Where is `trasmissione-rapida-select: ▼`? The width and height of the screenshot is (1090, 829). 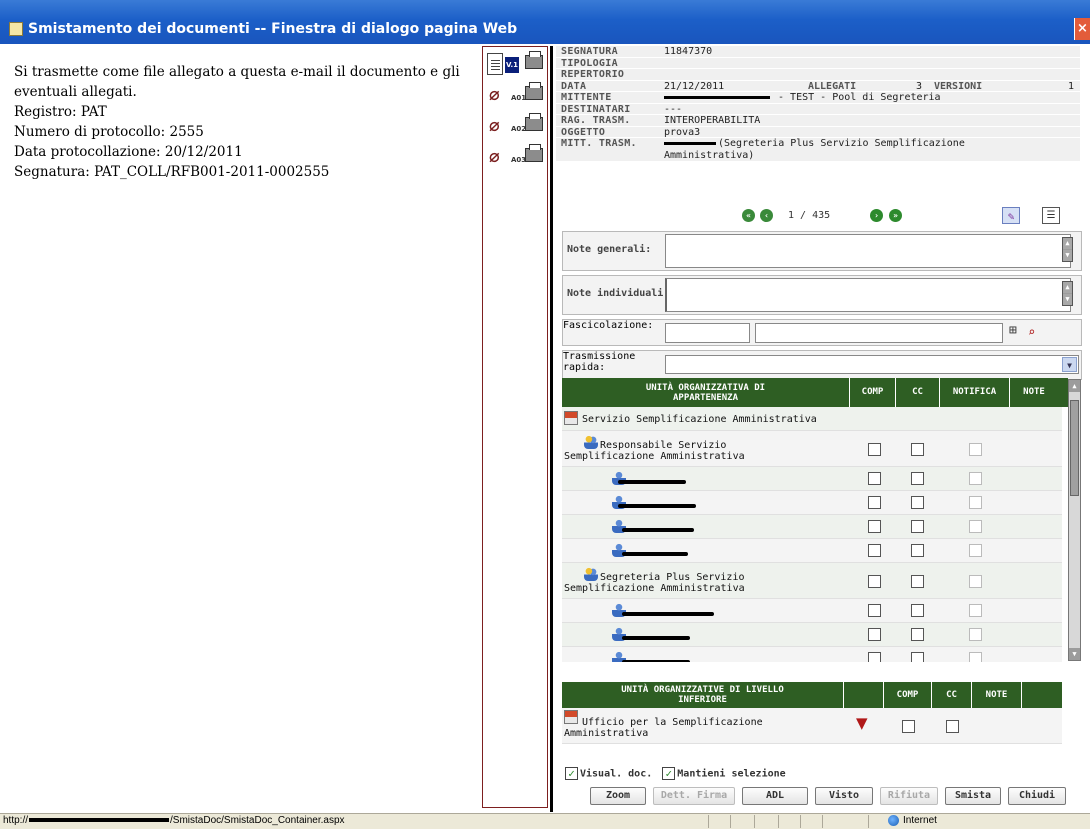 trasmissione-rapida-select: ▼ is located at coordinates (872, 364).